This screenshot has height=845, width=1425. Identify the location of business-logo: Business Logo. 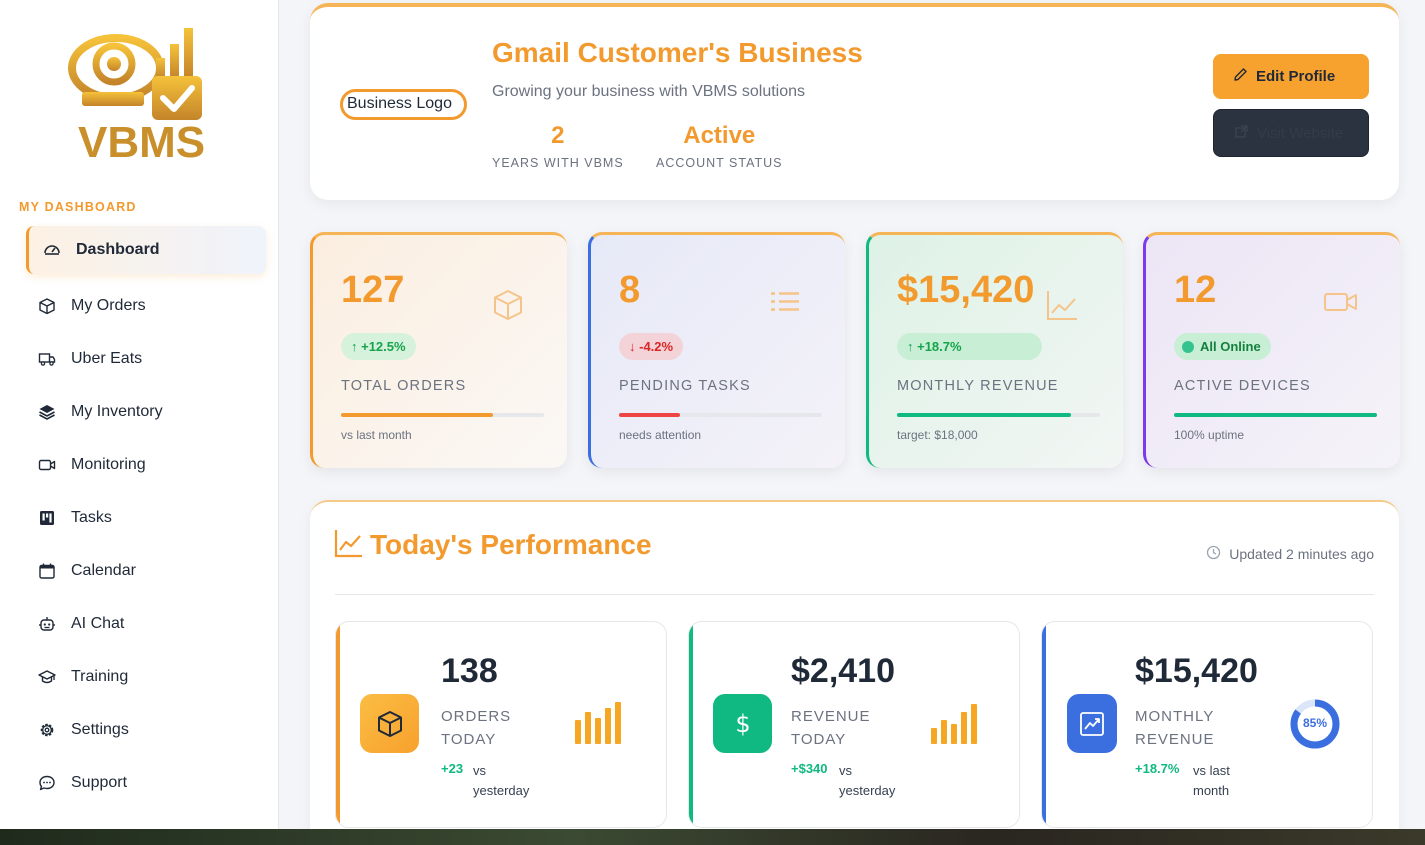
(403, 104).